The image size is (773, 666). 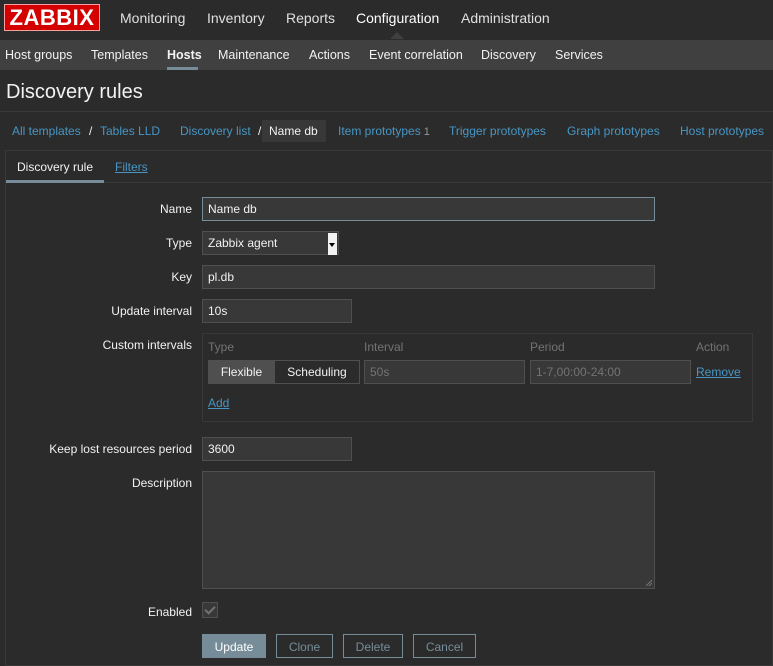 What do you see at coordinates (713, 347) in the screenshot?
I see `col-action-header: Action` at bounding box center [713, 347].